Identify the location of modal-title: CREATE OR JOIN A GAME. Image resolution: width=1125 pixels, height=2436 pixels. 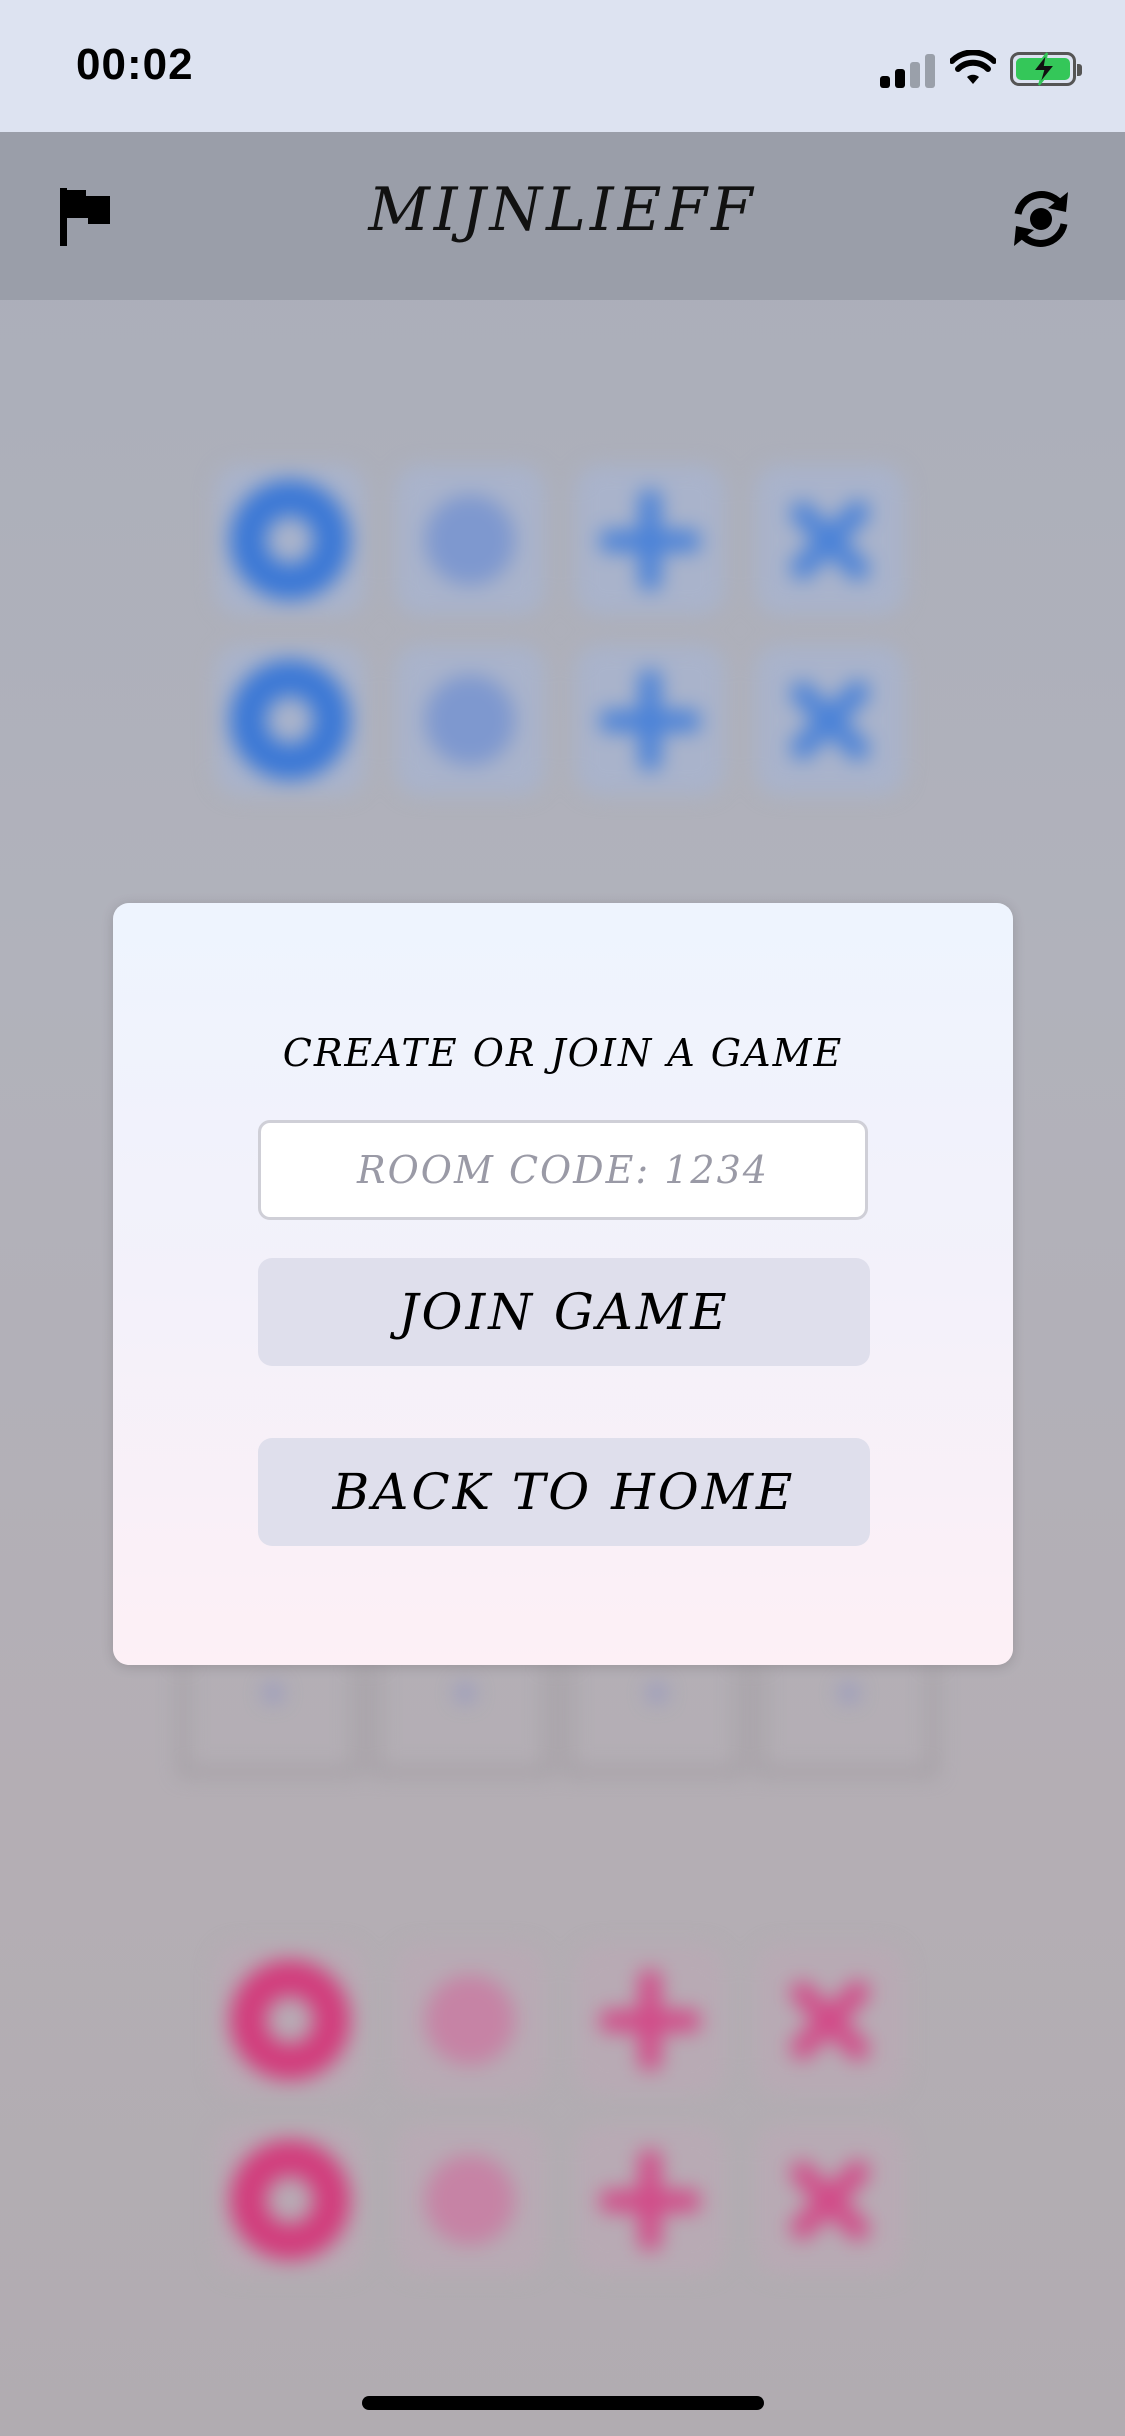
(563, 1053).